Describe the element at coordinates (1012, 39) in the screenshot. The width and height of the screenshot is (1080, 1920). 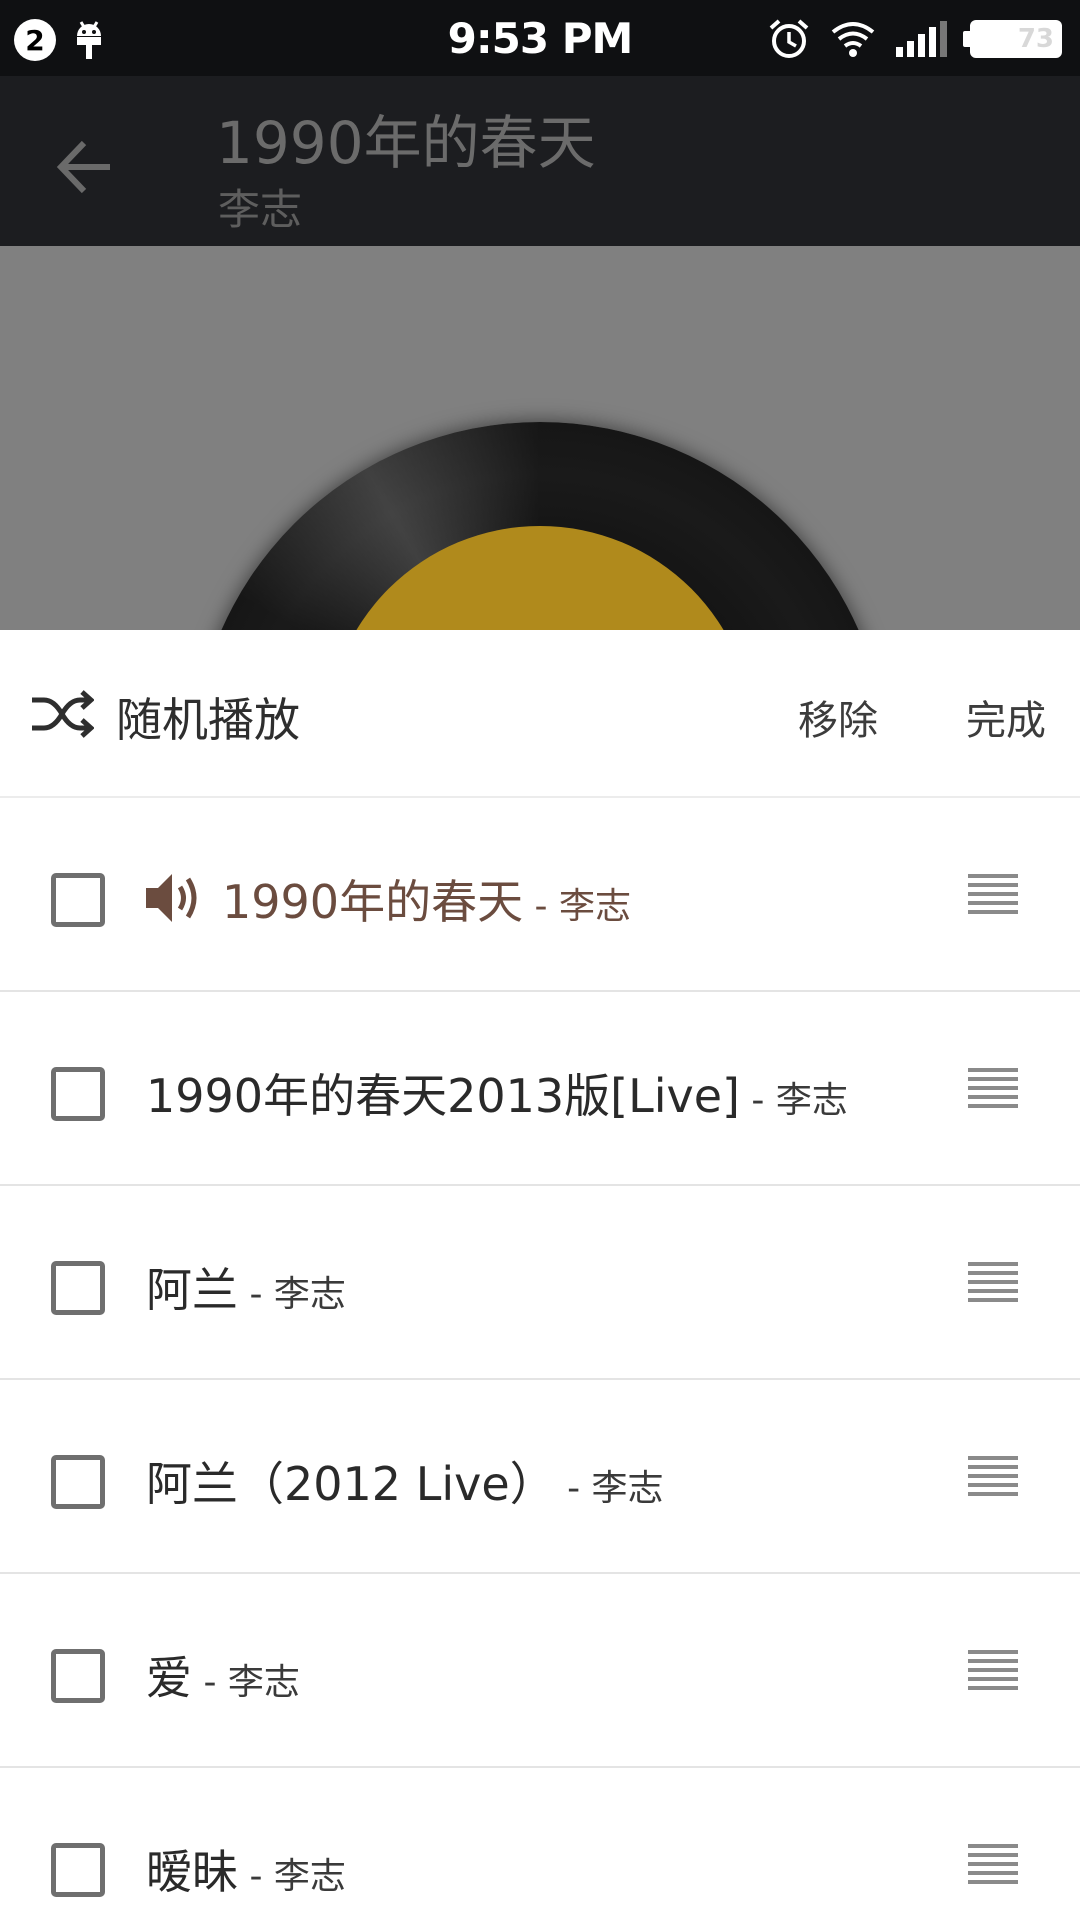
I see `battery-icon: 73` at that location.